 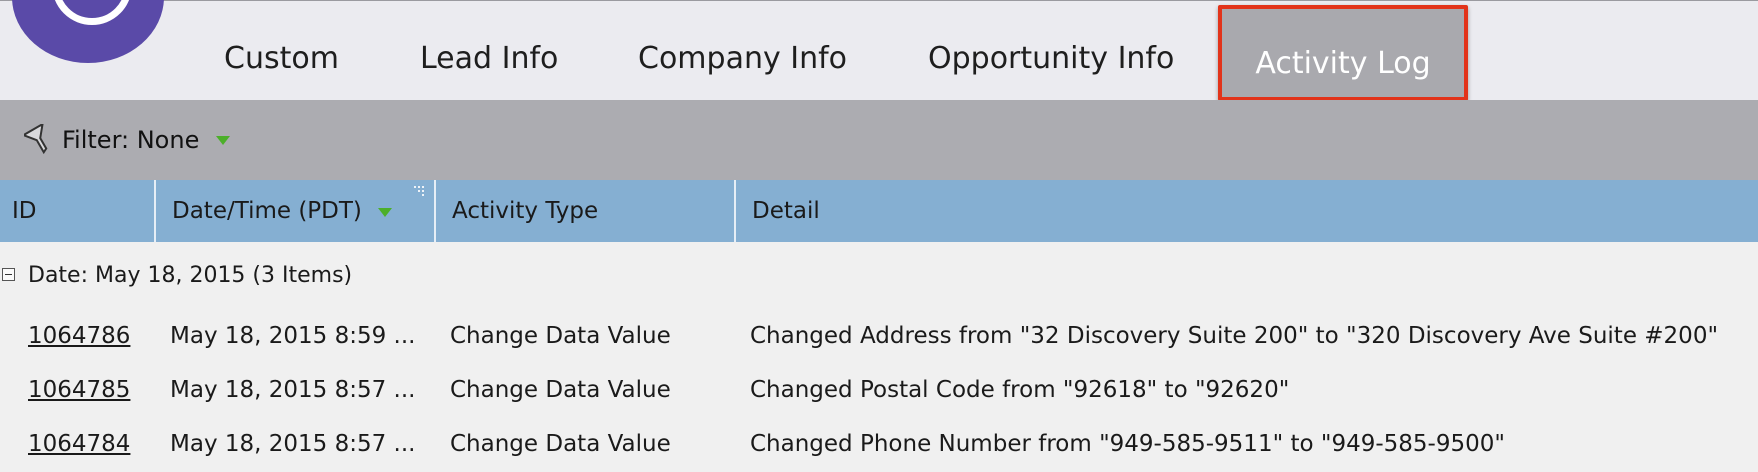 What do you see at coordinates (742, 51) in the screenshot?
I see `tab-company-info: Company Info` at bounding box center [742, 51].